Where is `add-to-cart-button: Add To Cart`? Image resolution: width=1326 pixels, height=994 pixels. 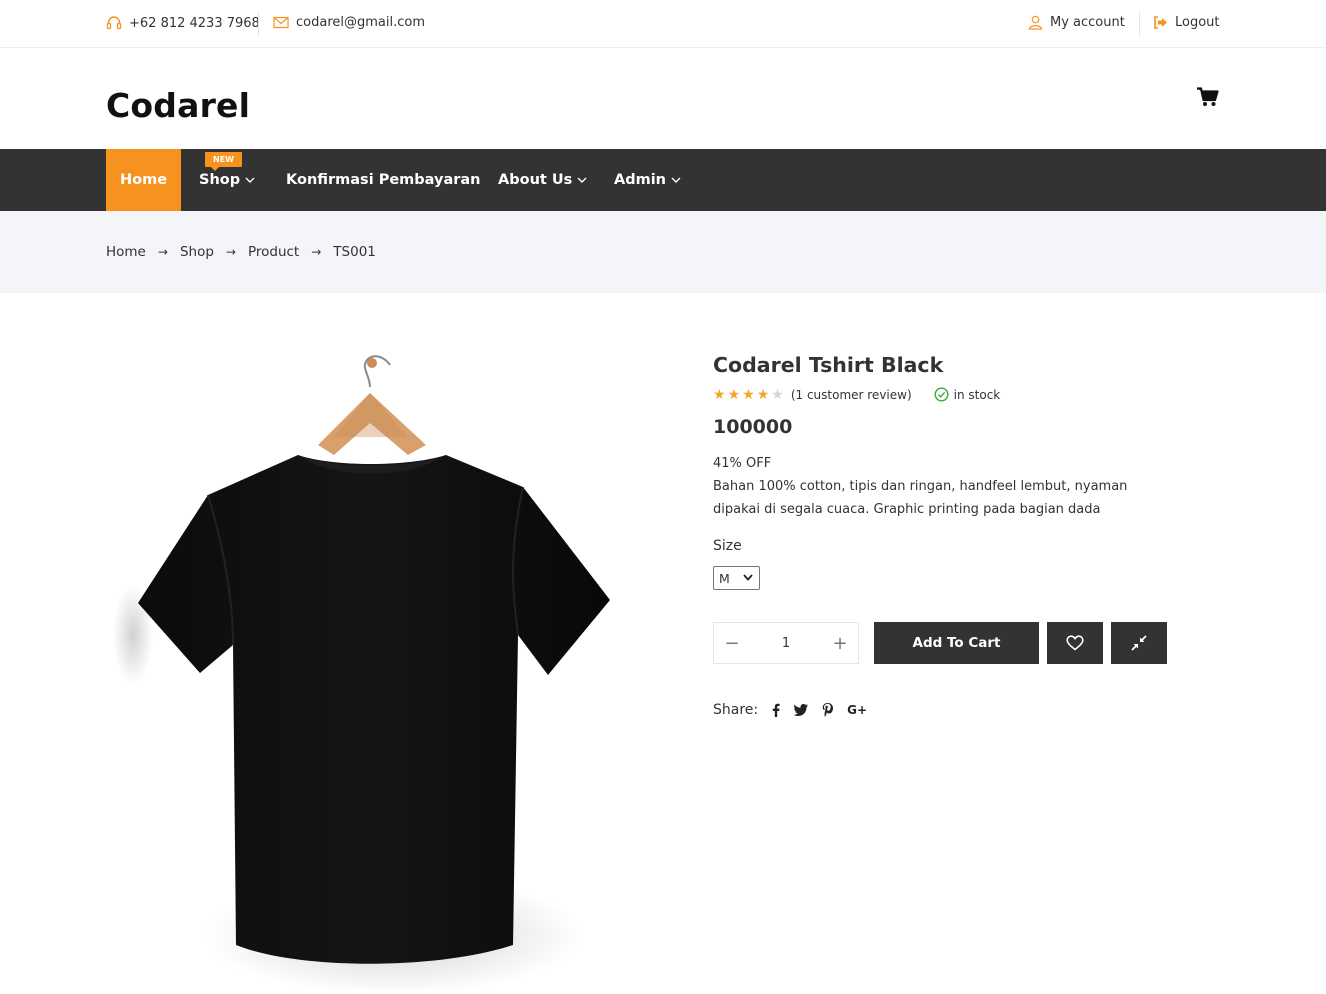 add-to-cart-button: Add To Cart is located at coordinates (956, 643).